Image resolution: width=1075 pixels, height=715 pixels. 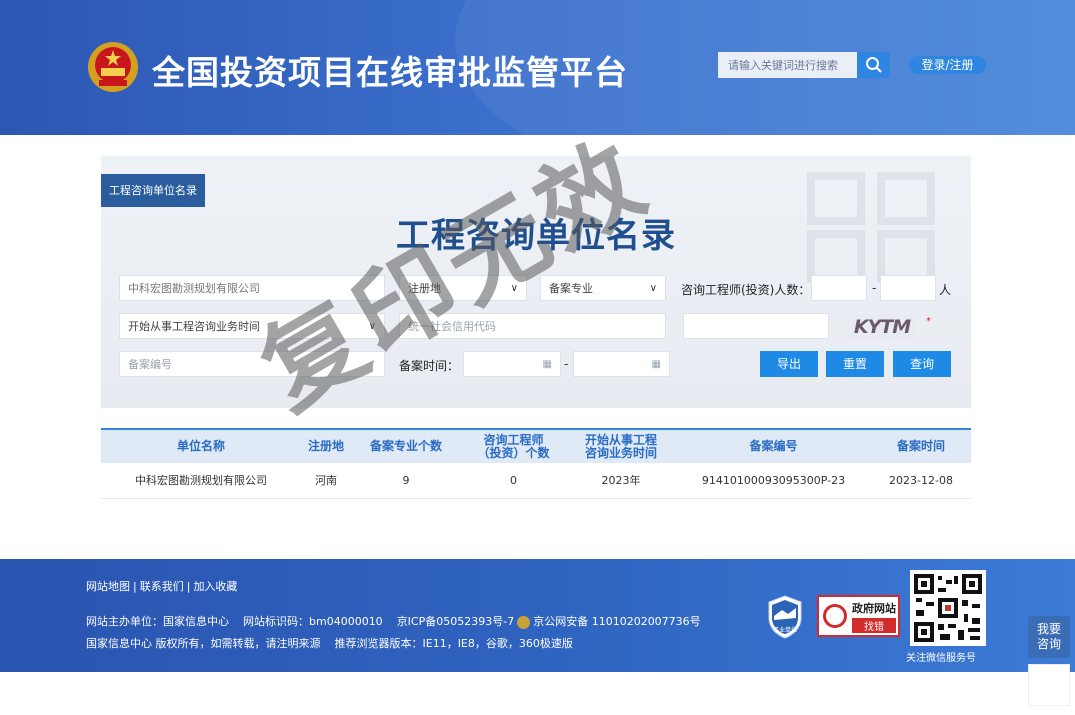 I want to click on registration-place-label: 注册地, so click(x=424, y=288).